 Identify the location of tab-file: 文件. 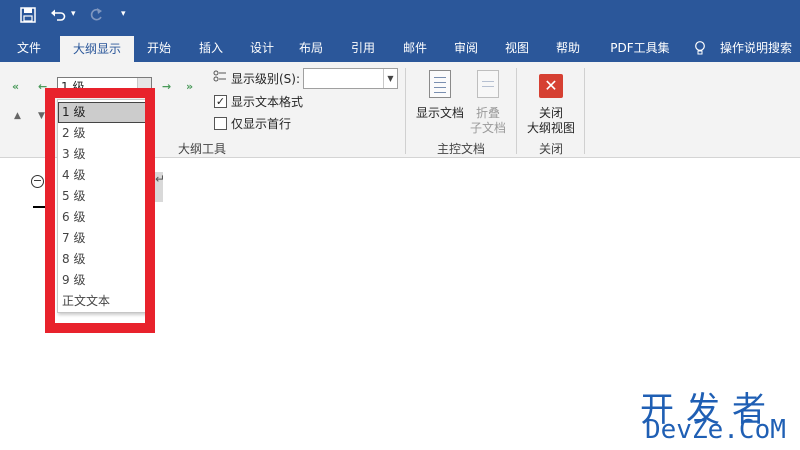
(29, 48).